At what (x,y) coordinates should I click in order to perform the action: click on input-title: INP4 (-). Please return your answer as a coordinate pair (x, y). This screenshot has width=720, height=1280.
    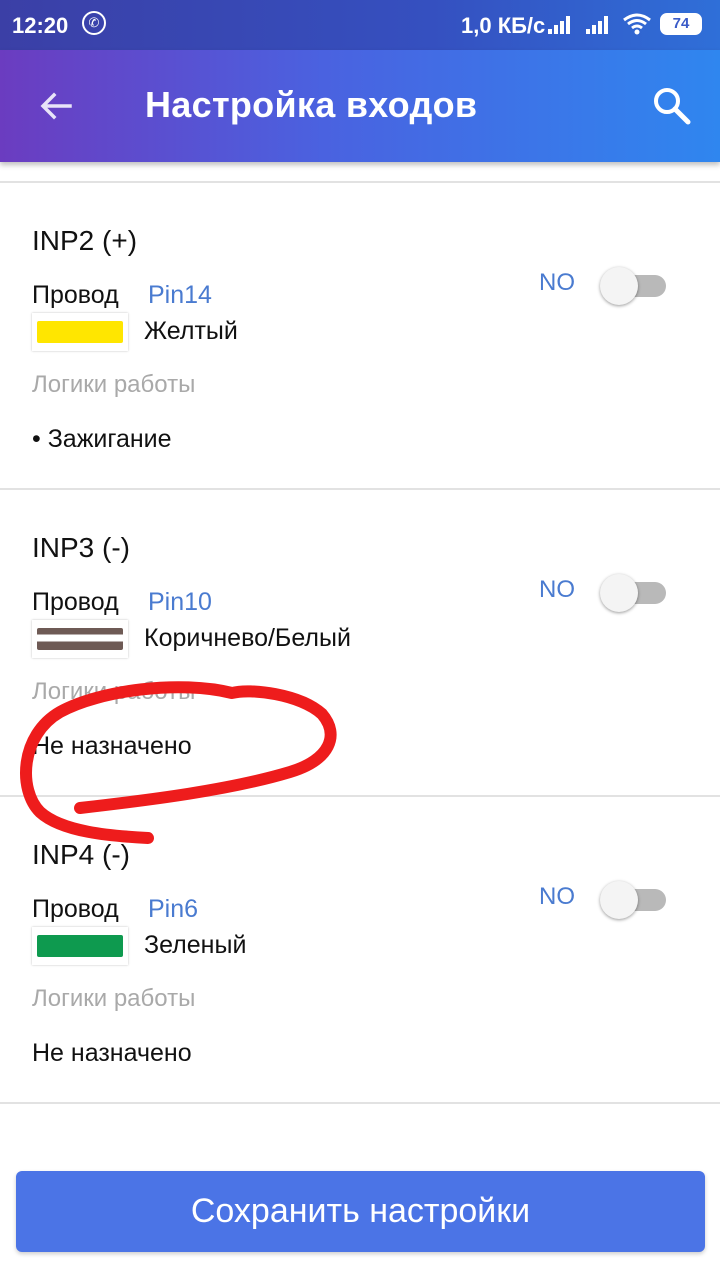
    Looking at the image, I should click on (81, 854).